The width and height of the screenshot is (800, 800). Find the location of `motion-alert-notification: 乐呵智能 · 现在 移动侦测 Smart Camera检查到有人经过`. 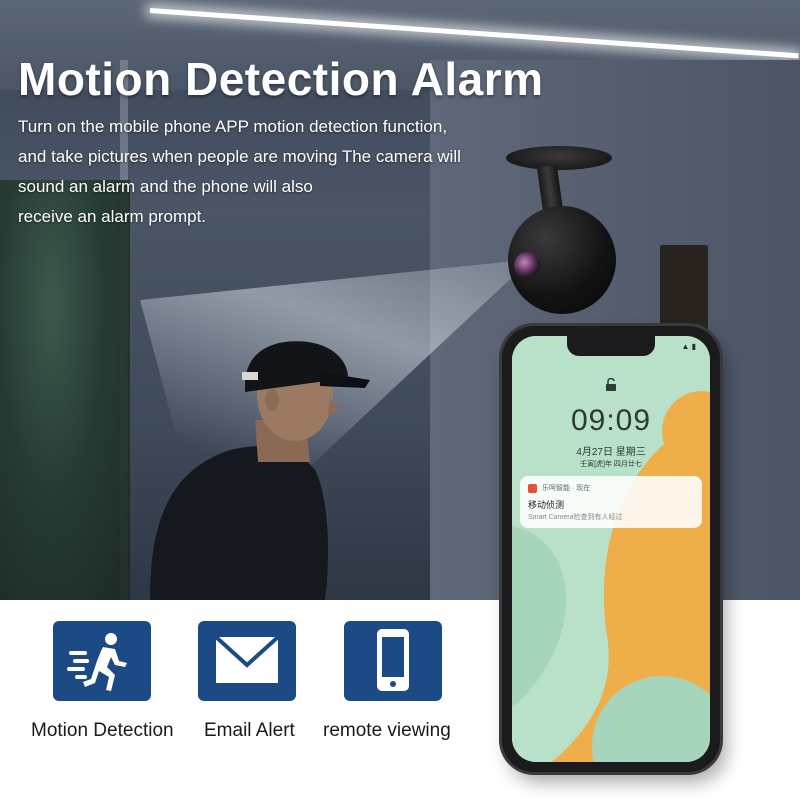

motion-alert-notification: 乐呵智能 · 现在 移动侦测 Smart Camera检查到有人经过 is located at coordinates (611, 502).